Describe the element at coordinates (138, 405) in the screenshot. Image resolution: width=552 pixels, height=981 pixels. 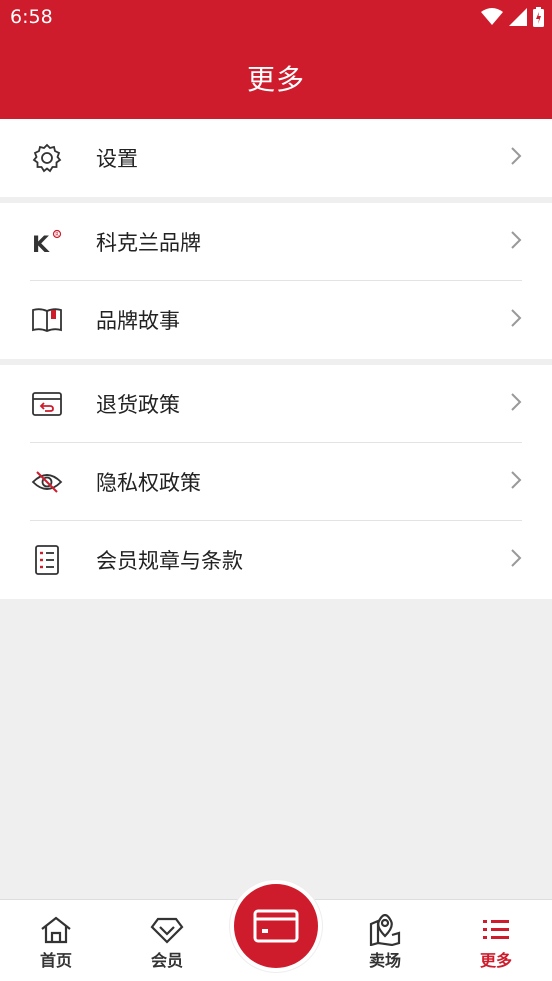
I see `return-policy-label: 退货政策` at that location.